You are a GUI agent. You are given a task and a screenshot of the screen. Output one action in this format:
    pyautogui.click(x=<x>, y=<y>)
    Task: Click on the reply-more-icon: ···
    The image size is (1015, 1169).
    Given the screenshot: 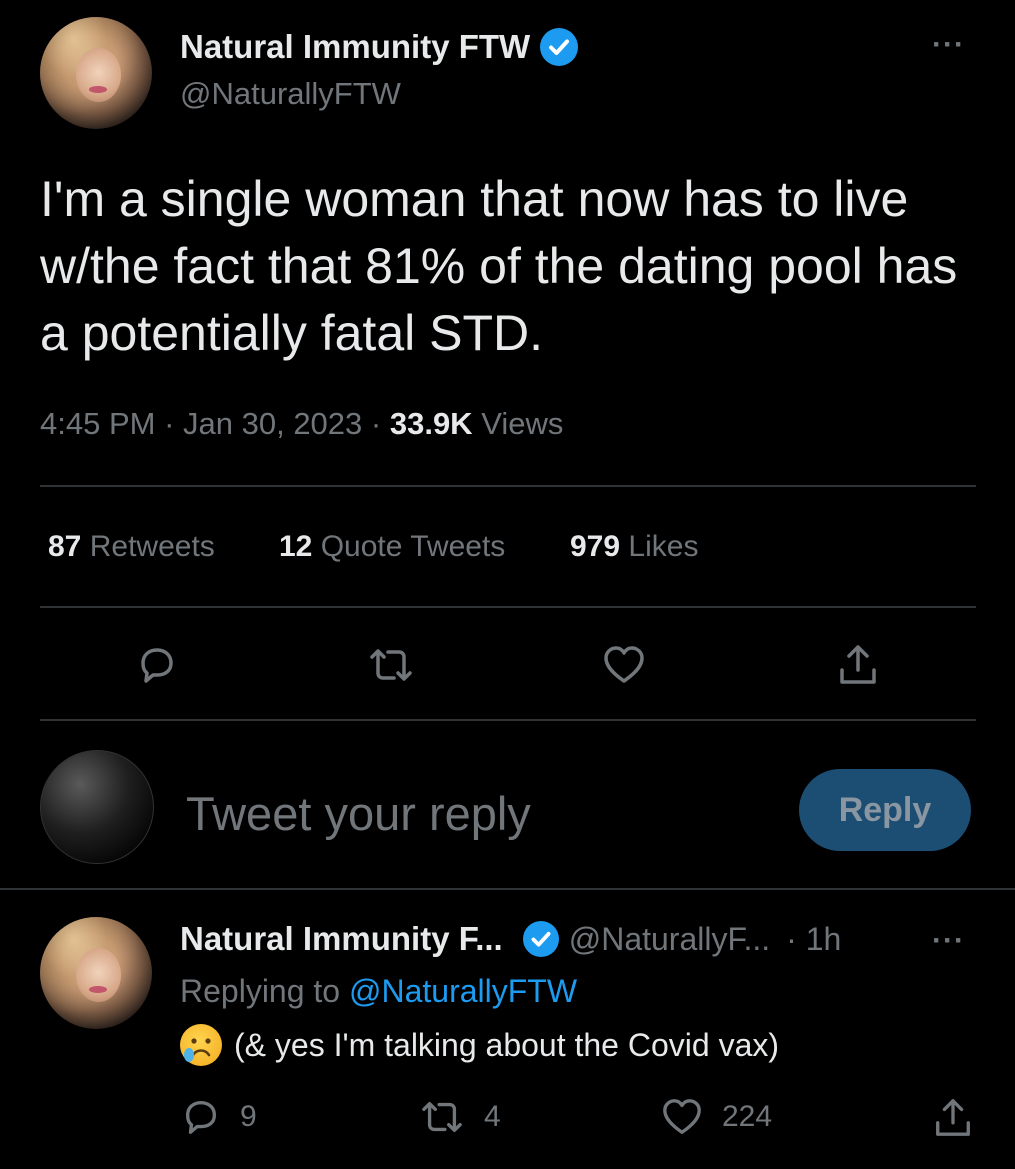 What is the action you would take?
    pyautogui.click(x=948, y=941)
    